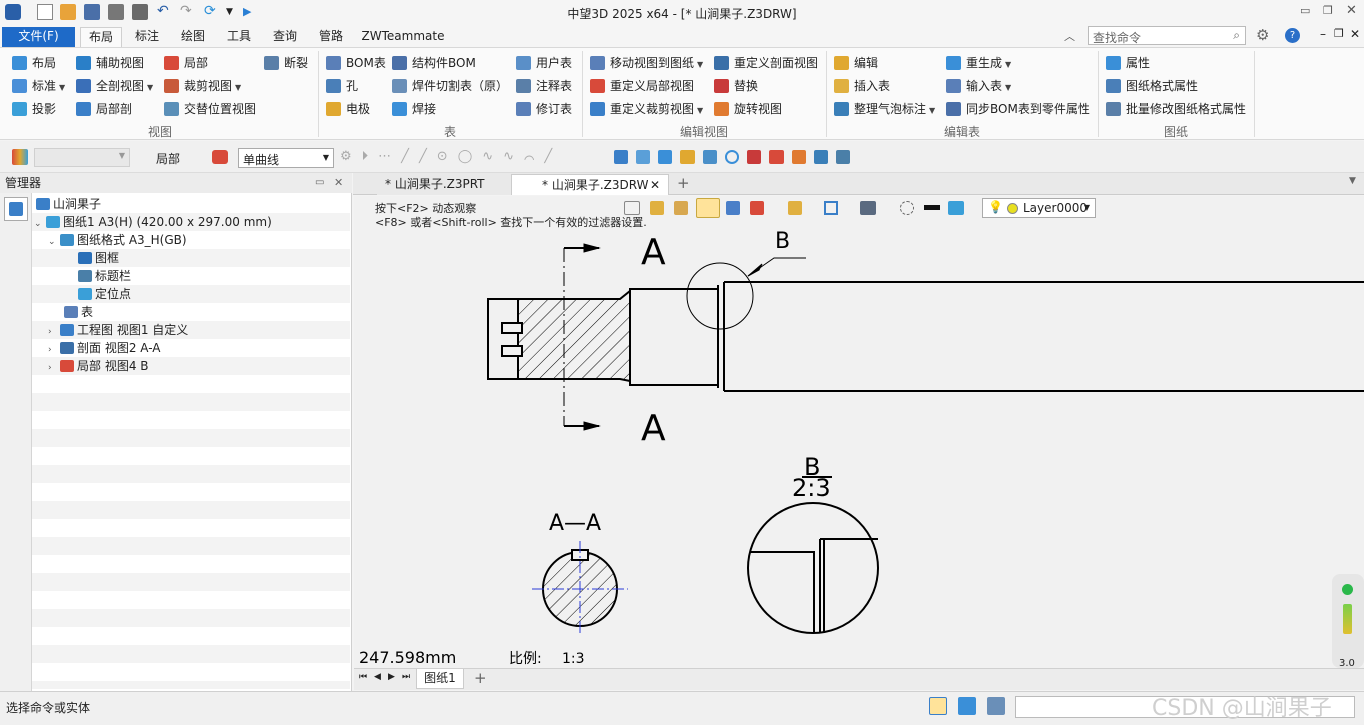  I want to click on tab-tools: 工具, so click(239, 37).